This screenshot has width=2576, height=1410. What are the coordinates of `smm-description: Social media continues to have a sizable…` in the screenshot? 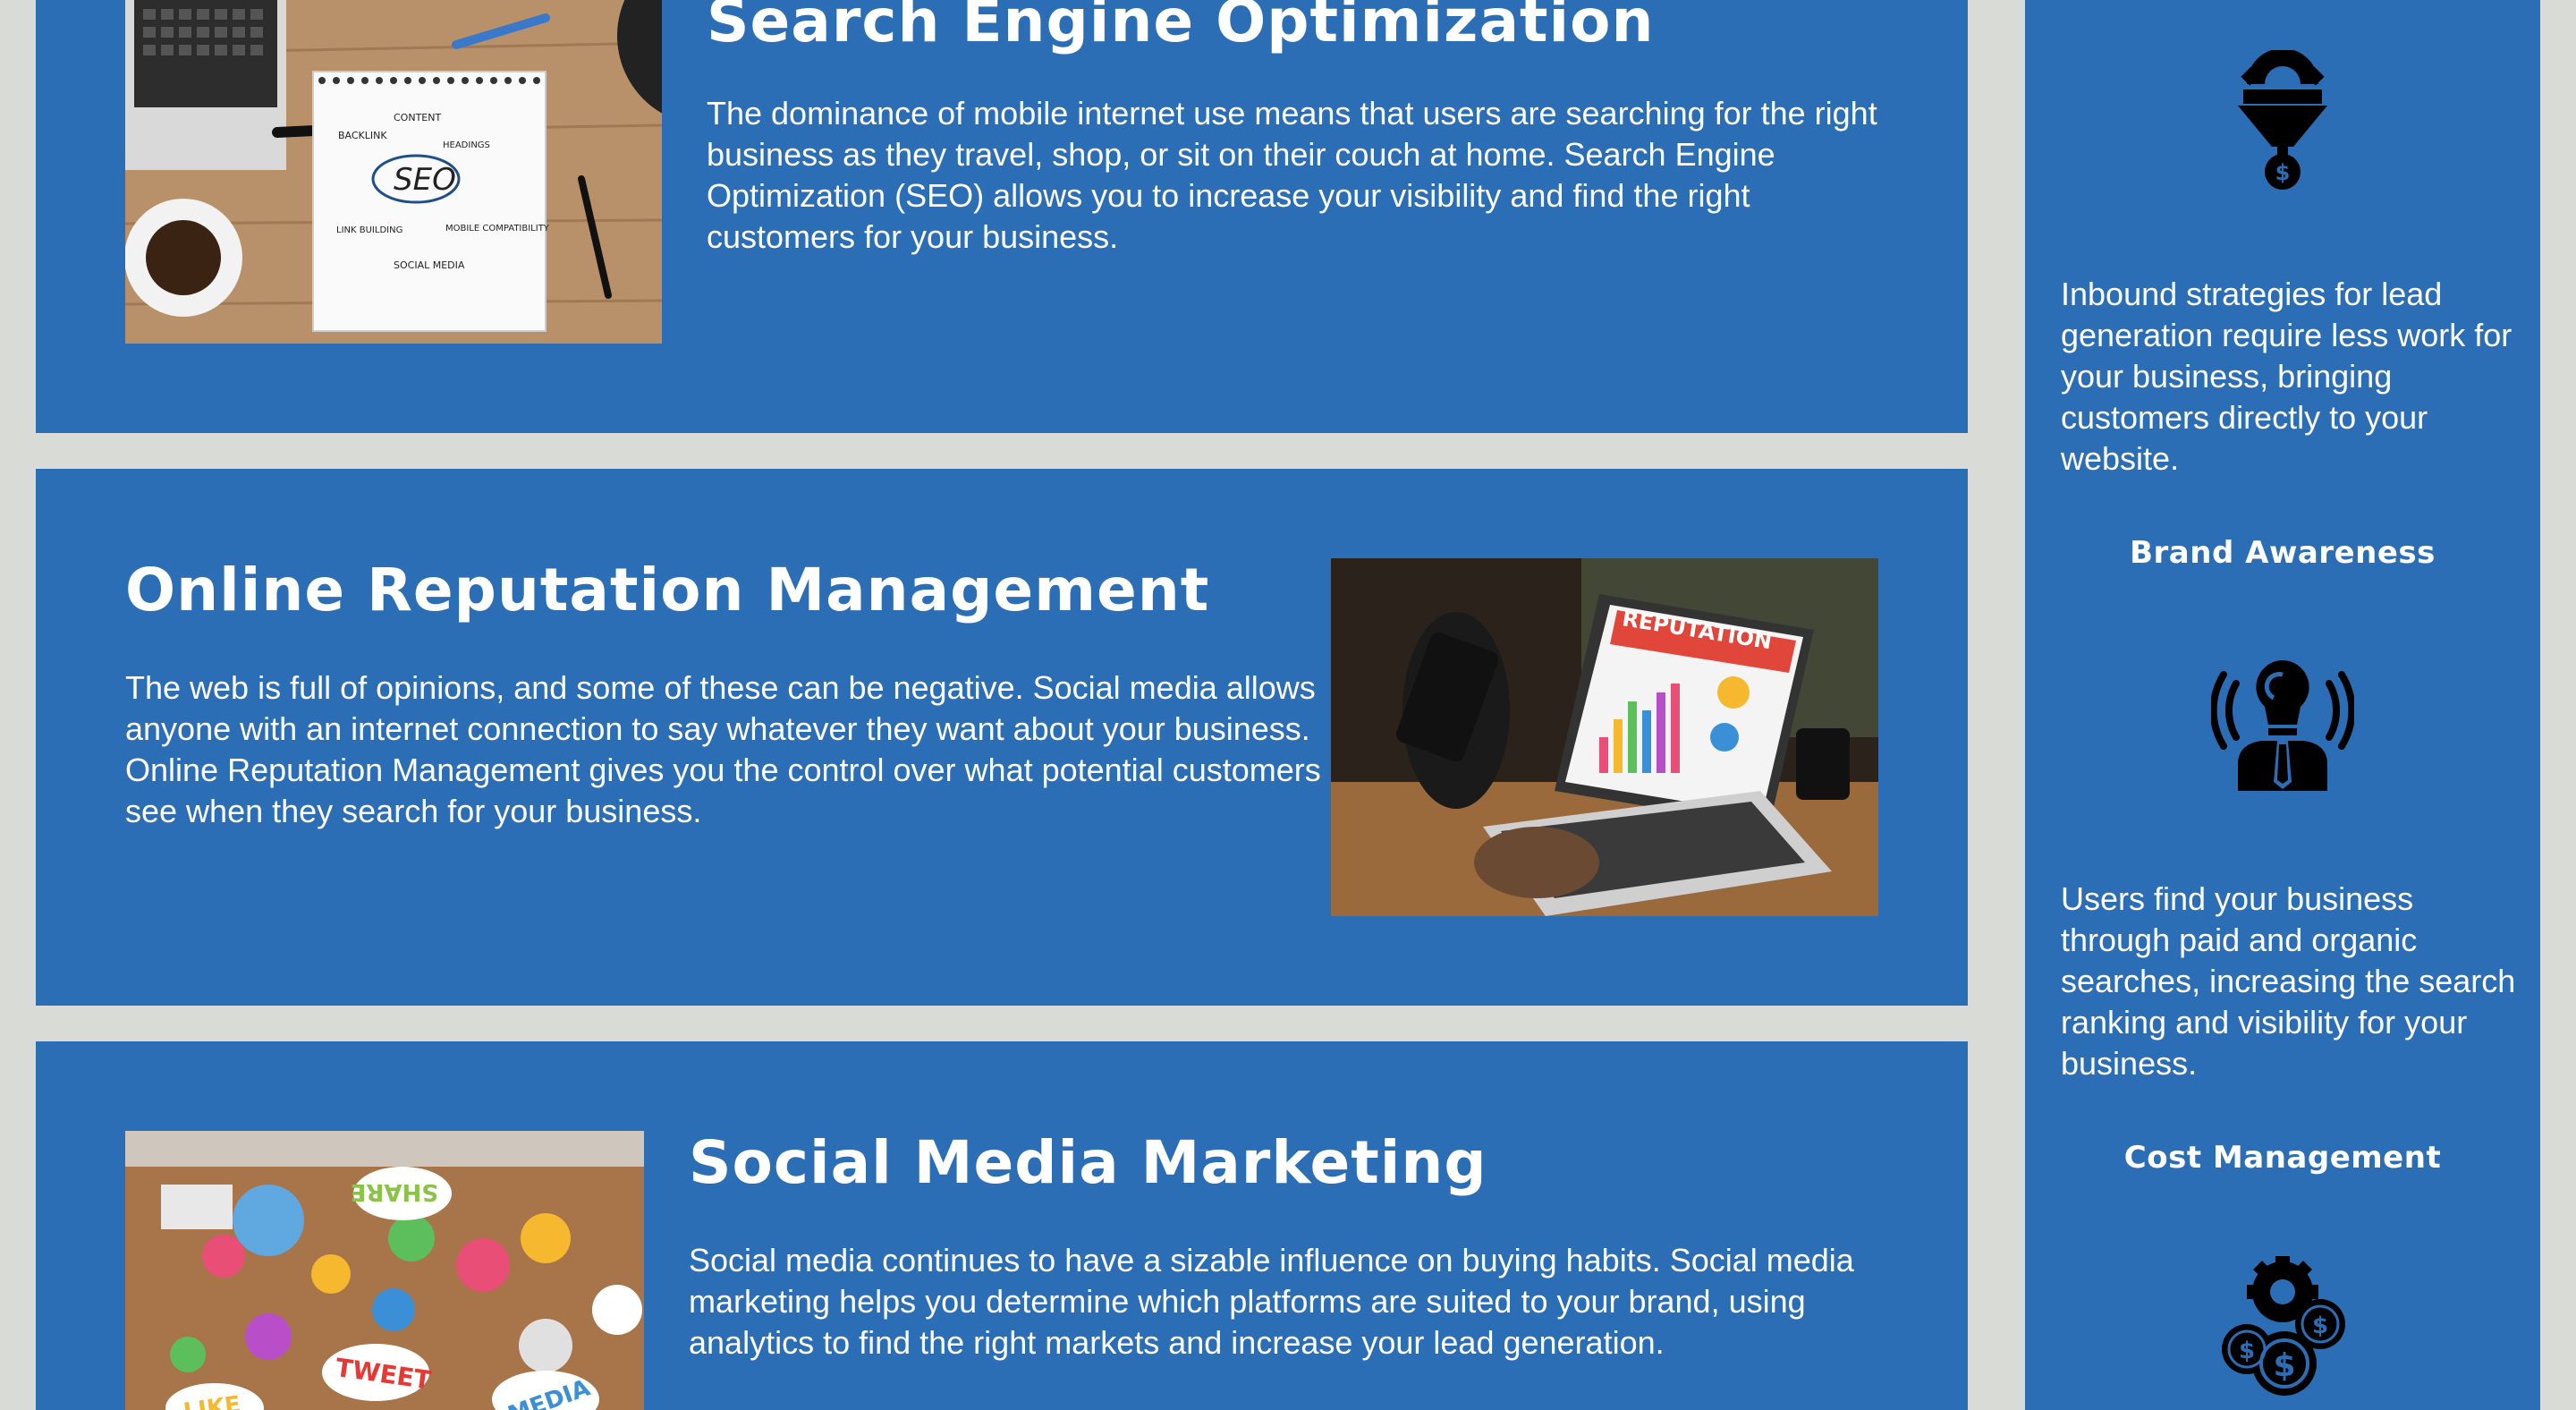 It's located at (1271, 1302).